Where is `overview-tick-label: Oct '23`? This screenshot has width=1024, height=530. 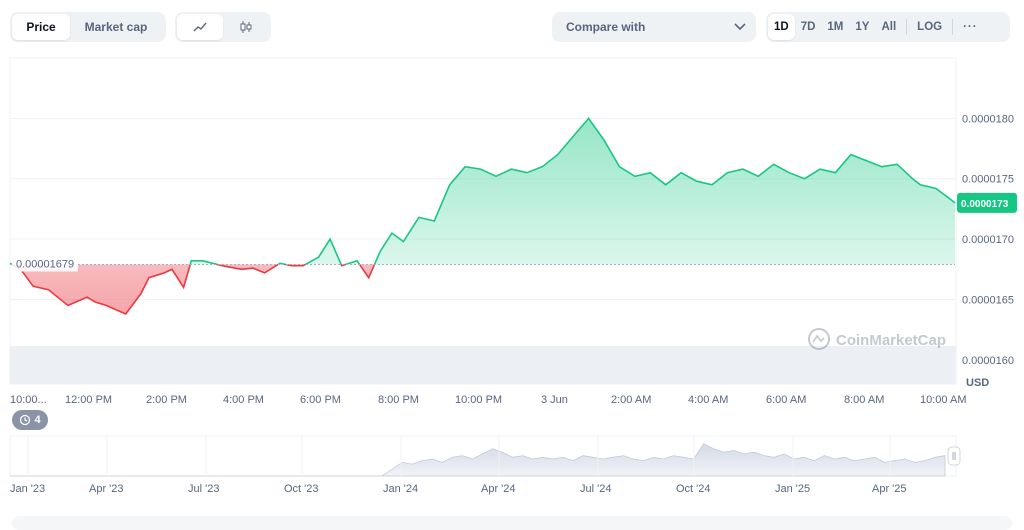 overview-tick-label: Oct '23 is located at coordinates (301, 489).